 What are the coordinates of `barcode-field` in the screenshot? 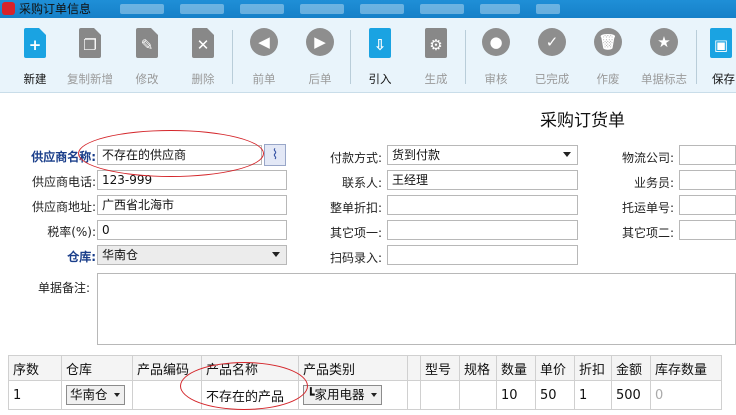 It's located at (482, 255).